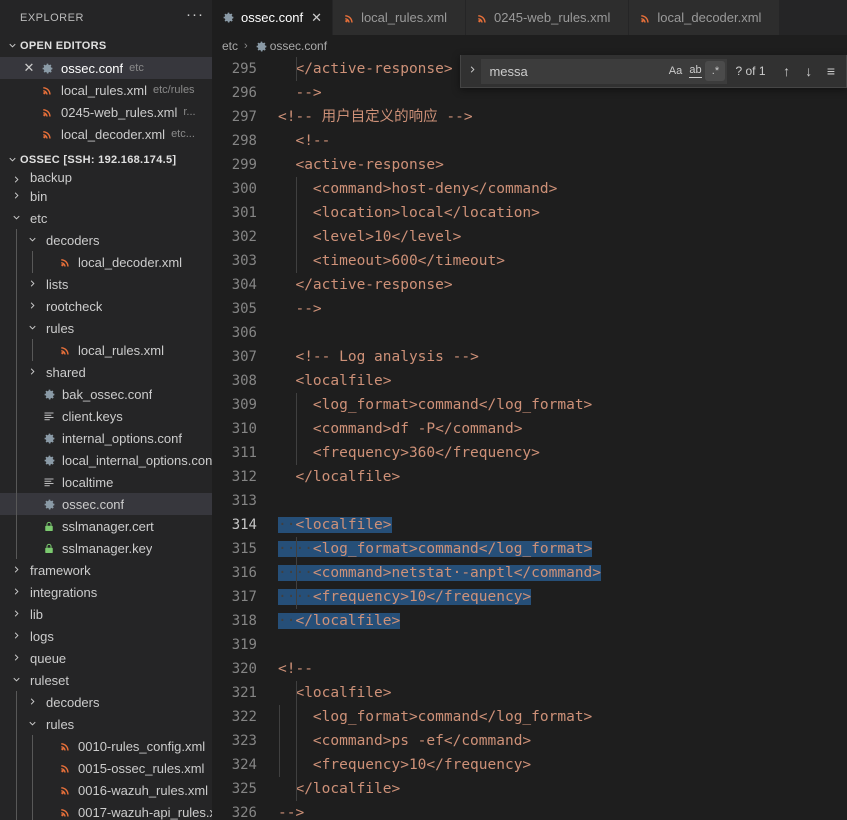  What do you see at coordinates (529, 741) in the screenshot?
I see `code-line: 323 <command>ps -ef</command>` at bounding box center [529, 741].